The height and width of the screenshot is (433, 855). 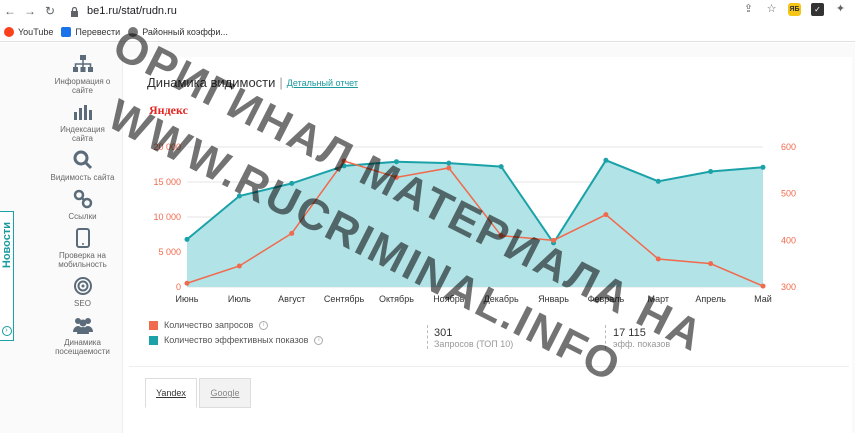 What do you see at coordinates (501, 299) in the screenshot?
I see `x-tick-label: Декабрь` at bounding box center [501, 299].